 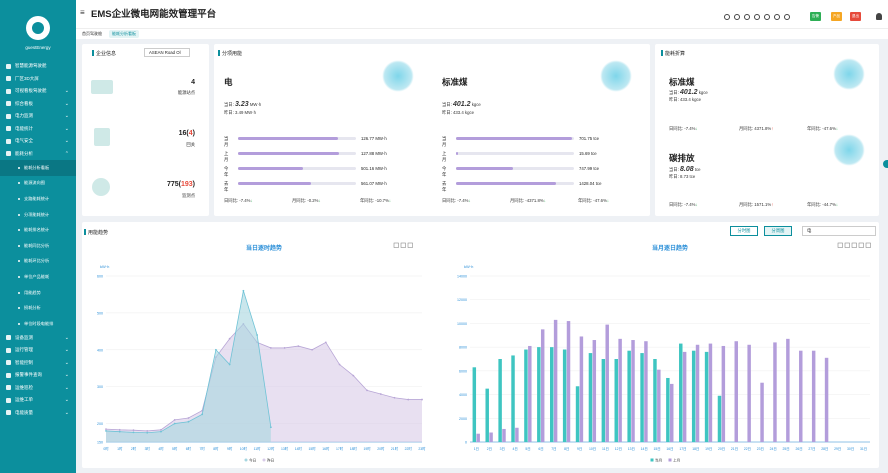 I want to click on sidebar-item-22: 报警事件查询 ⌄, so click(x=38, y=375).